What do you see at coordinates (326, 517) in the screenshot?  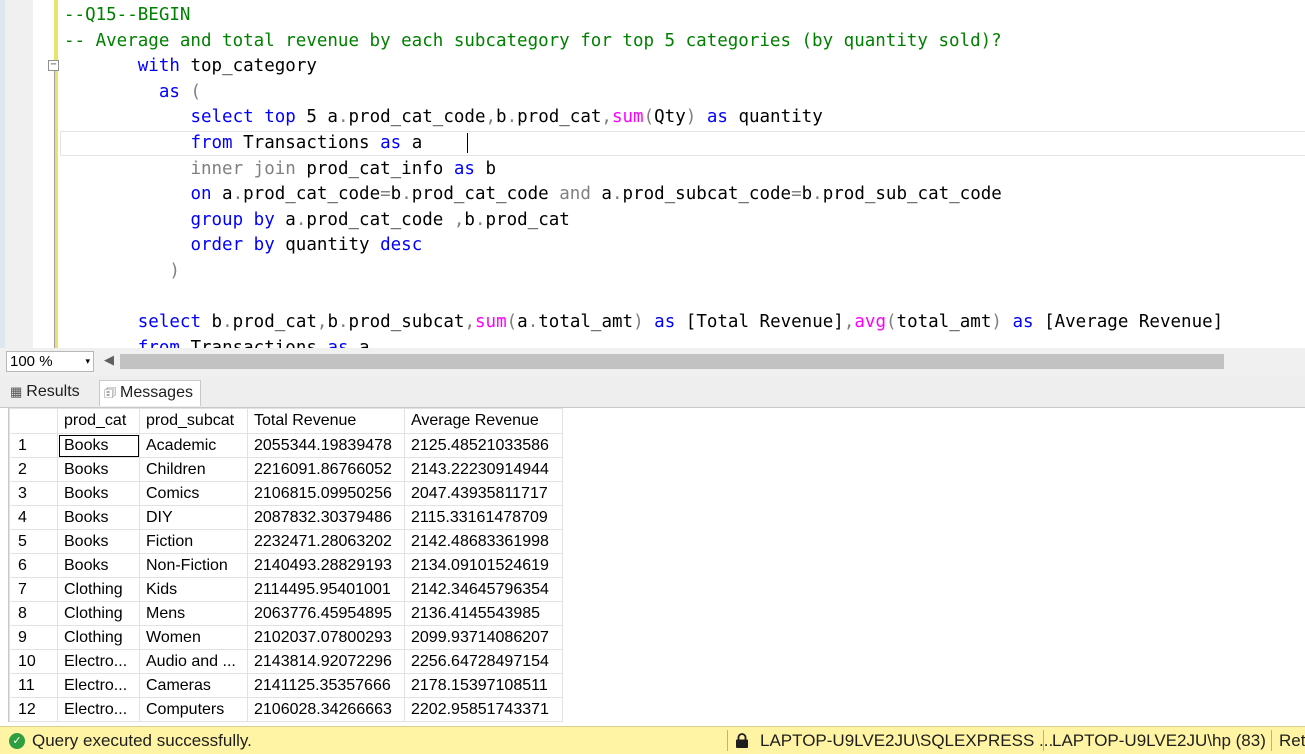 I see `grid-cell: 2087832.30379486` at bounding box center [326, 517].